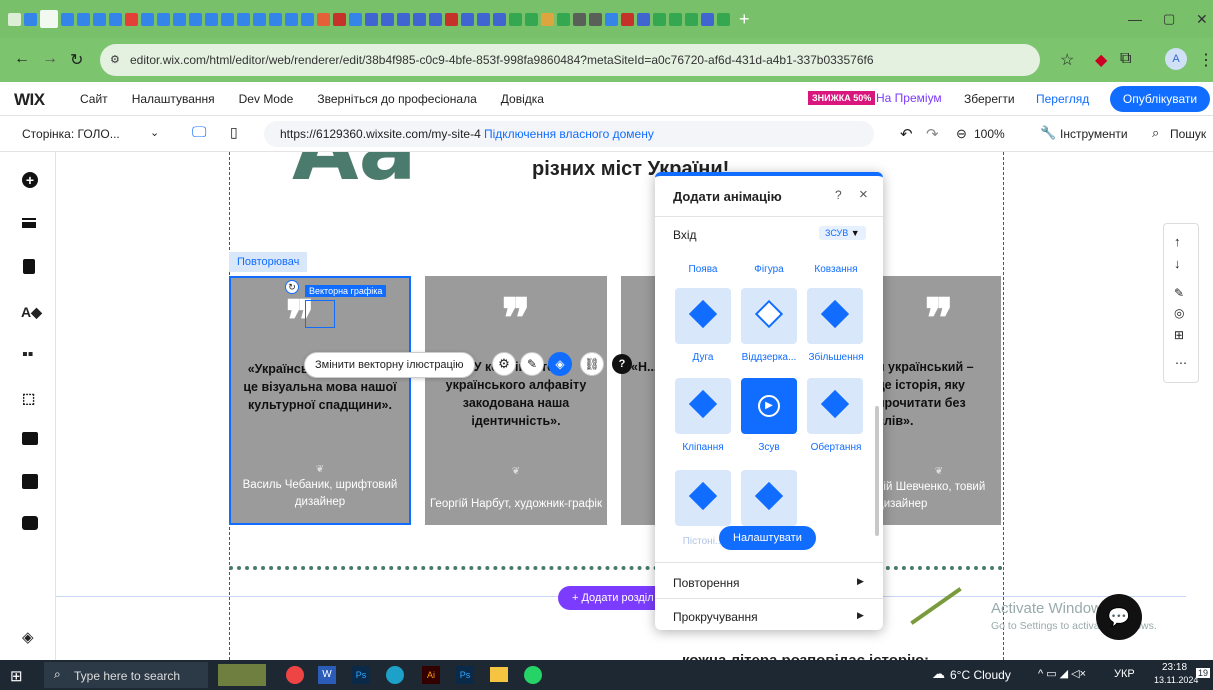  What do you see at coordinates (1067, 60) in the screenshot?
I see `bookmark-star-icon: ☆` at bounding box center [1067, 60].